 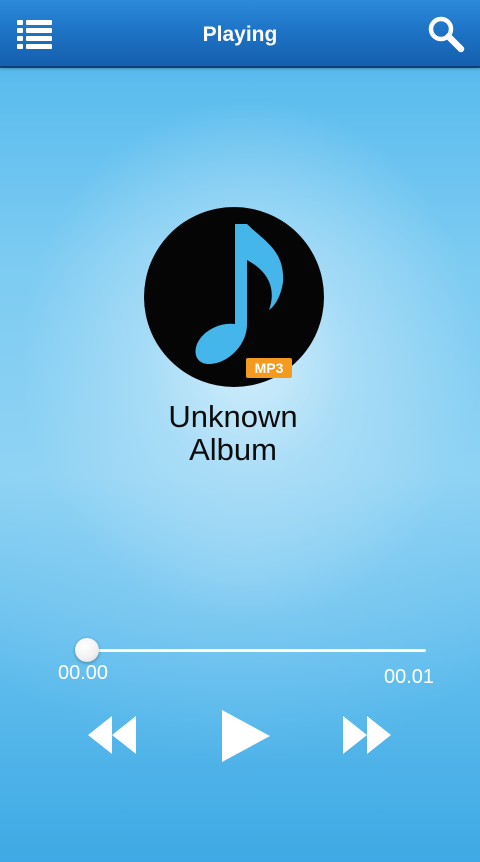 I want to click on total-time: 00.01, so click(x=409, y=677).